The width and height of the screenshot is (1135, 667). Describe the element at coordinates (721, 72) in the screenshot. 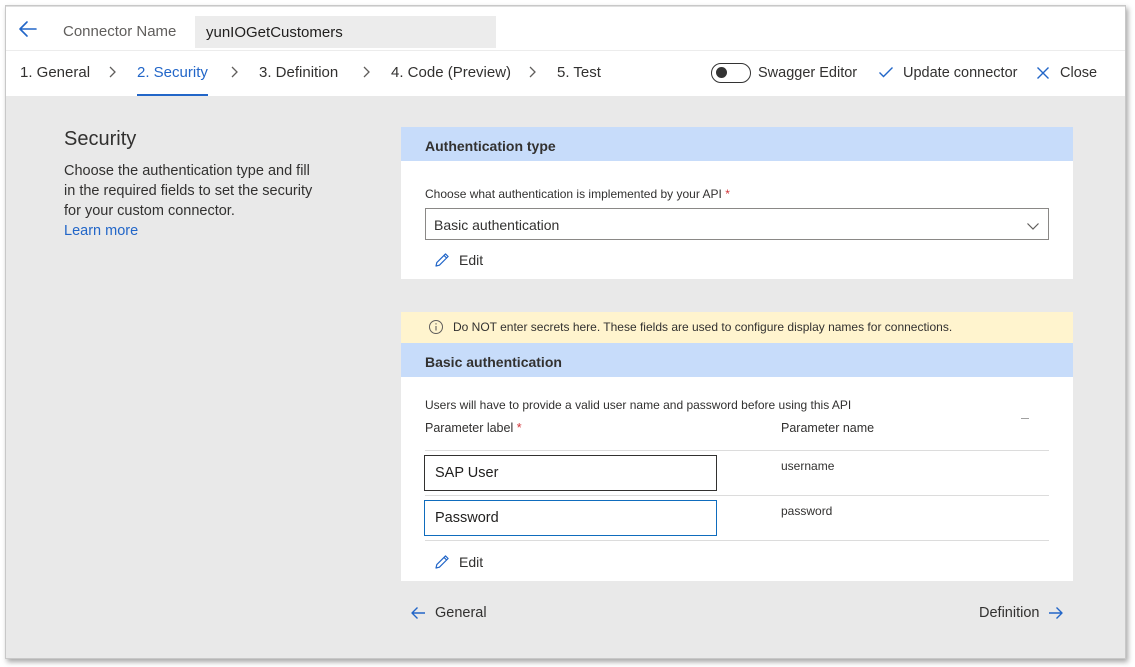

I see `toggle-knob` at that location.